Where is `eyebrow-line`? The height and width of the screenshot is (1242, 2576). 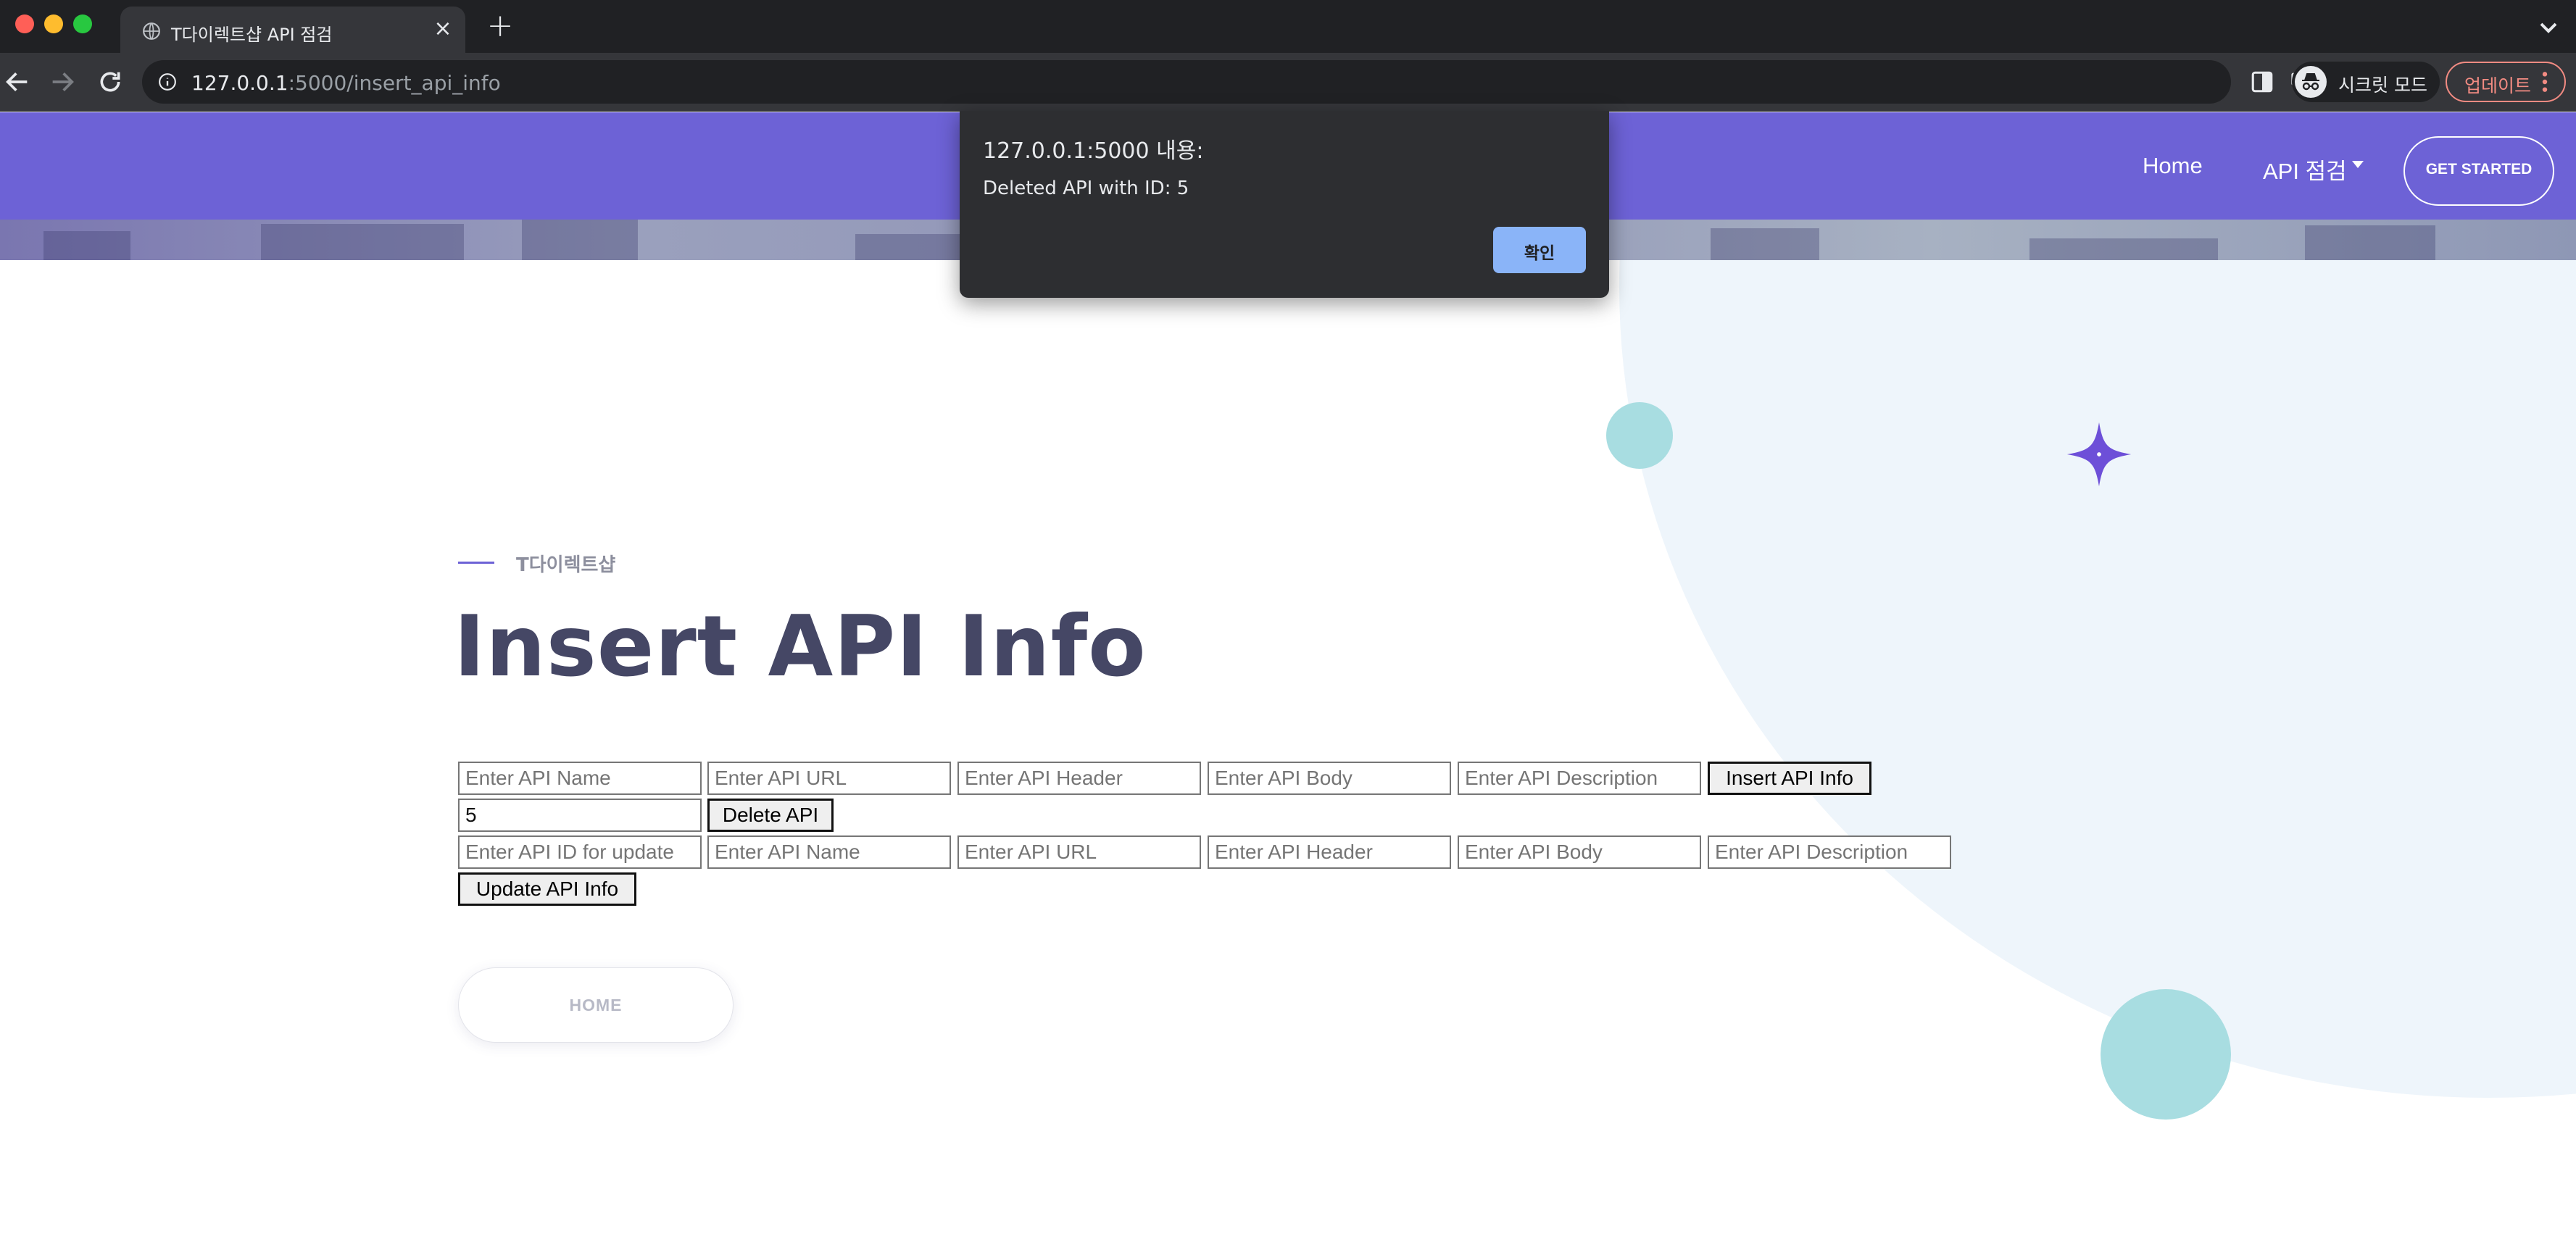
eyebrow-line is located at coordinates (476, 563).